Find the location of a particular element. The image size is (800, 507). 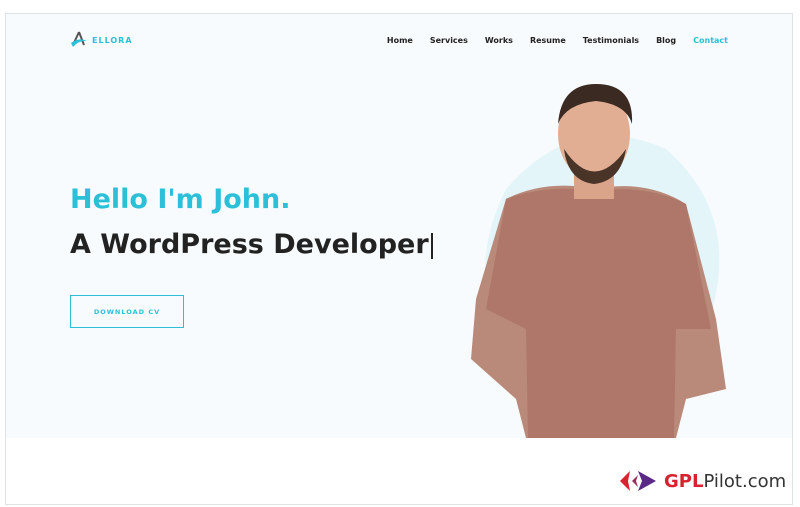

nav-services: Services is located at coordinates (449, 40).